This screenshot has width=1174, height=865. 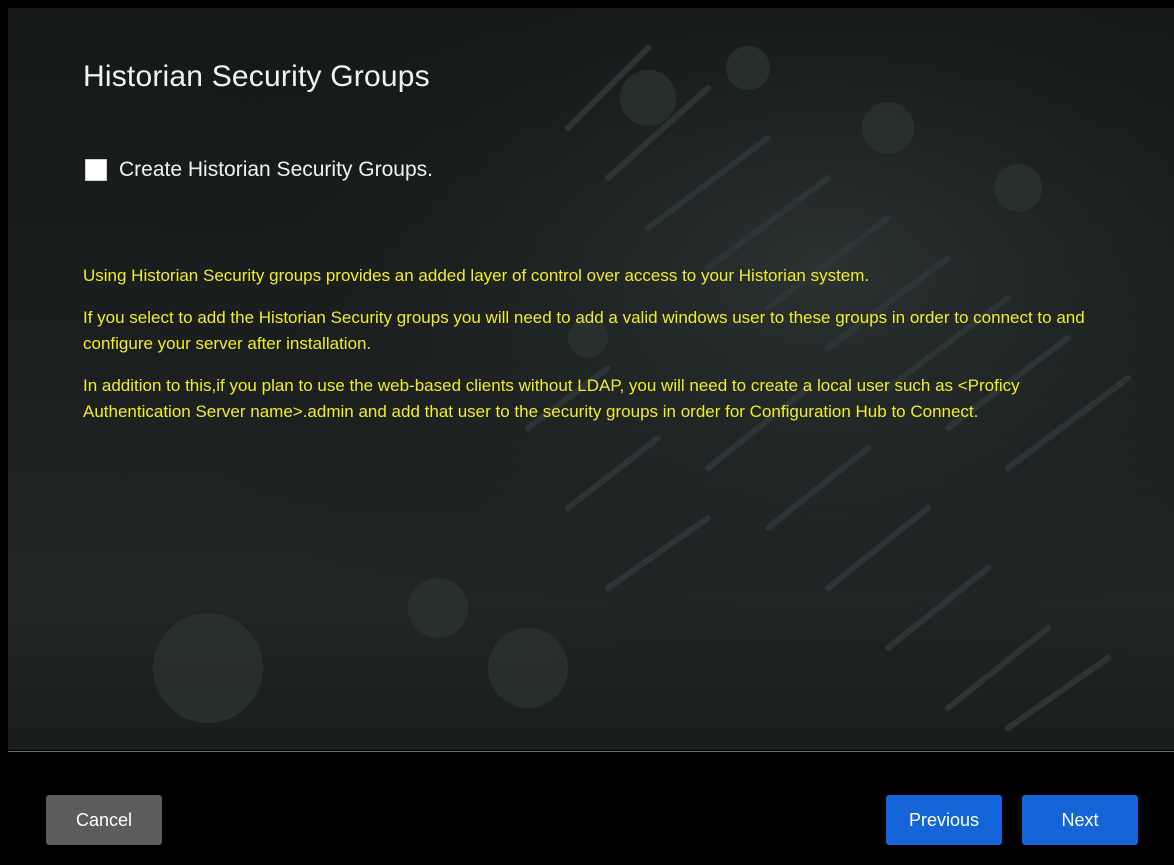 What do you see at coordinates (944, 820) in the screenshot?
I see `previous-button: Previous` at bounding box center [944, 820].